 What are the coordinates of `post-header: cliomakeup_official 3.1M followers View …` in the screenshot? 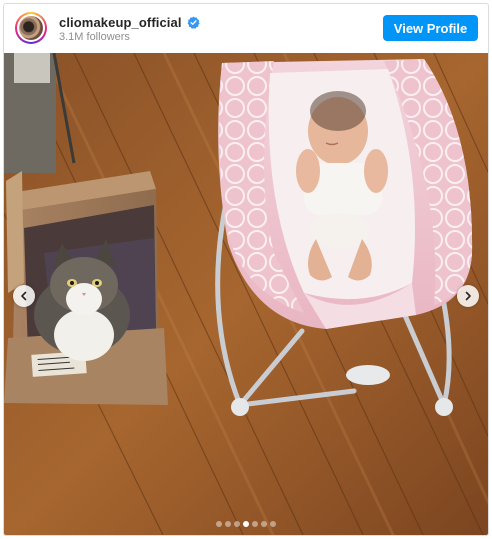 It's located at (246, 28).